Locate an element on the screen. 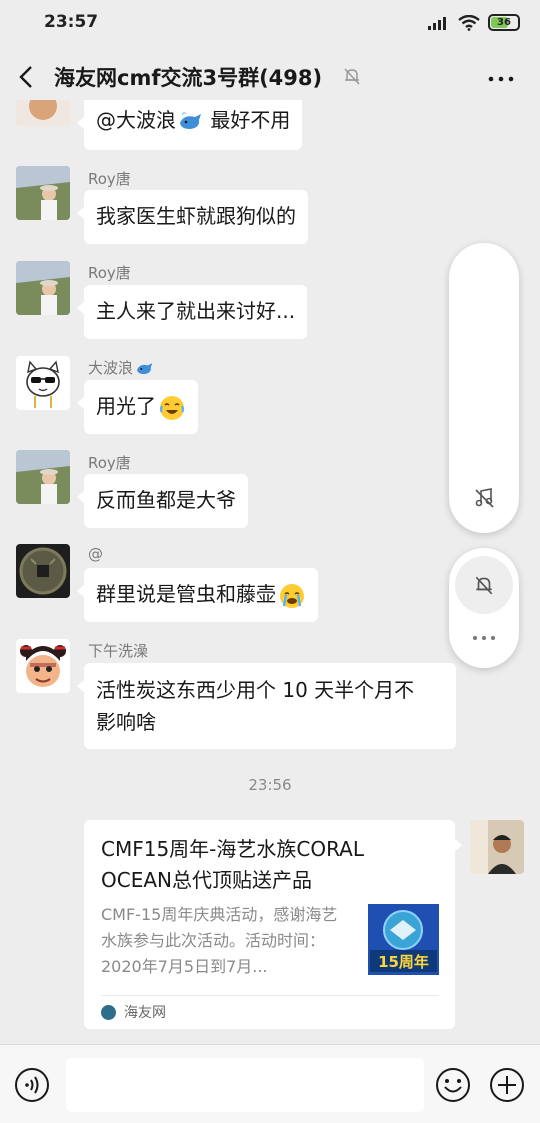 This screenshot has height=1123, width=540. status-icons: 36 is located at coordinates (474, 22).